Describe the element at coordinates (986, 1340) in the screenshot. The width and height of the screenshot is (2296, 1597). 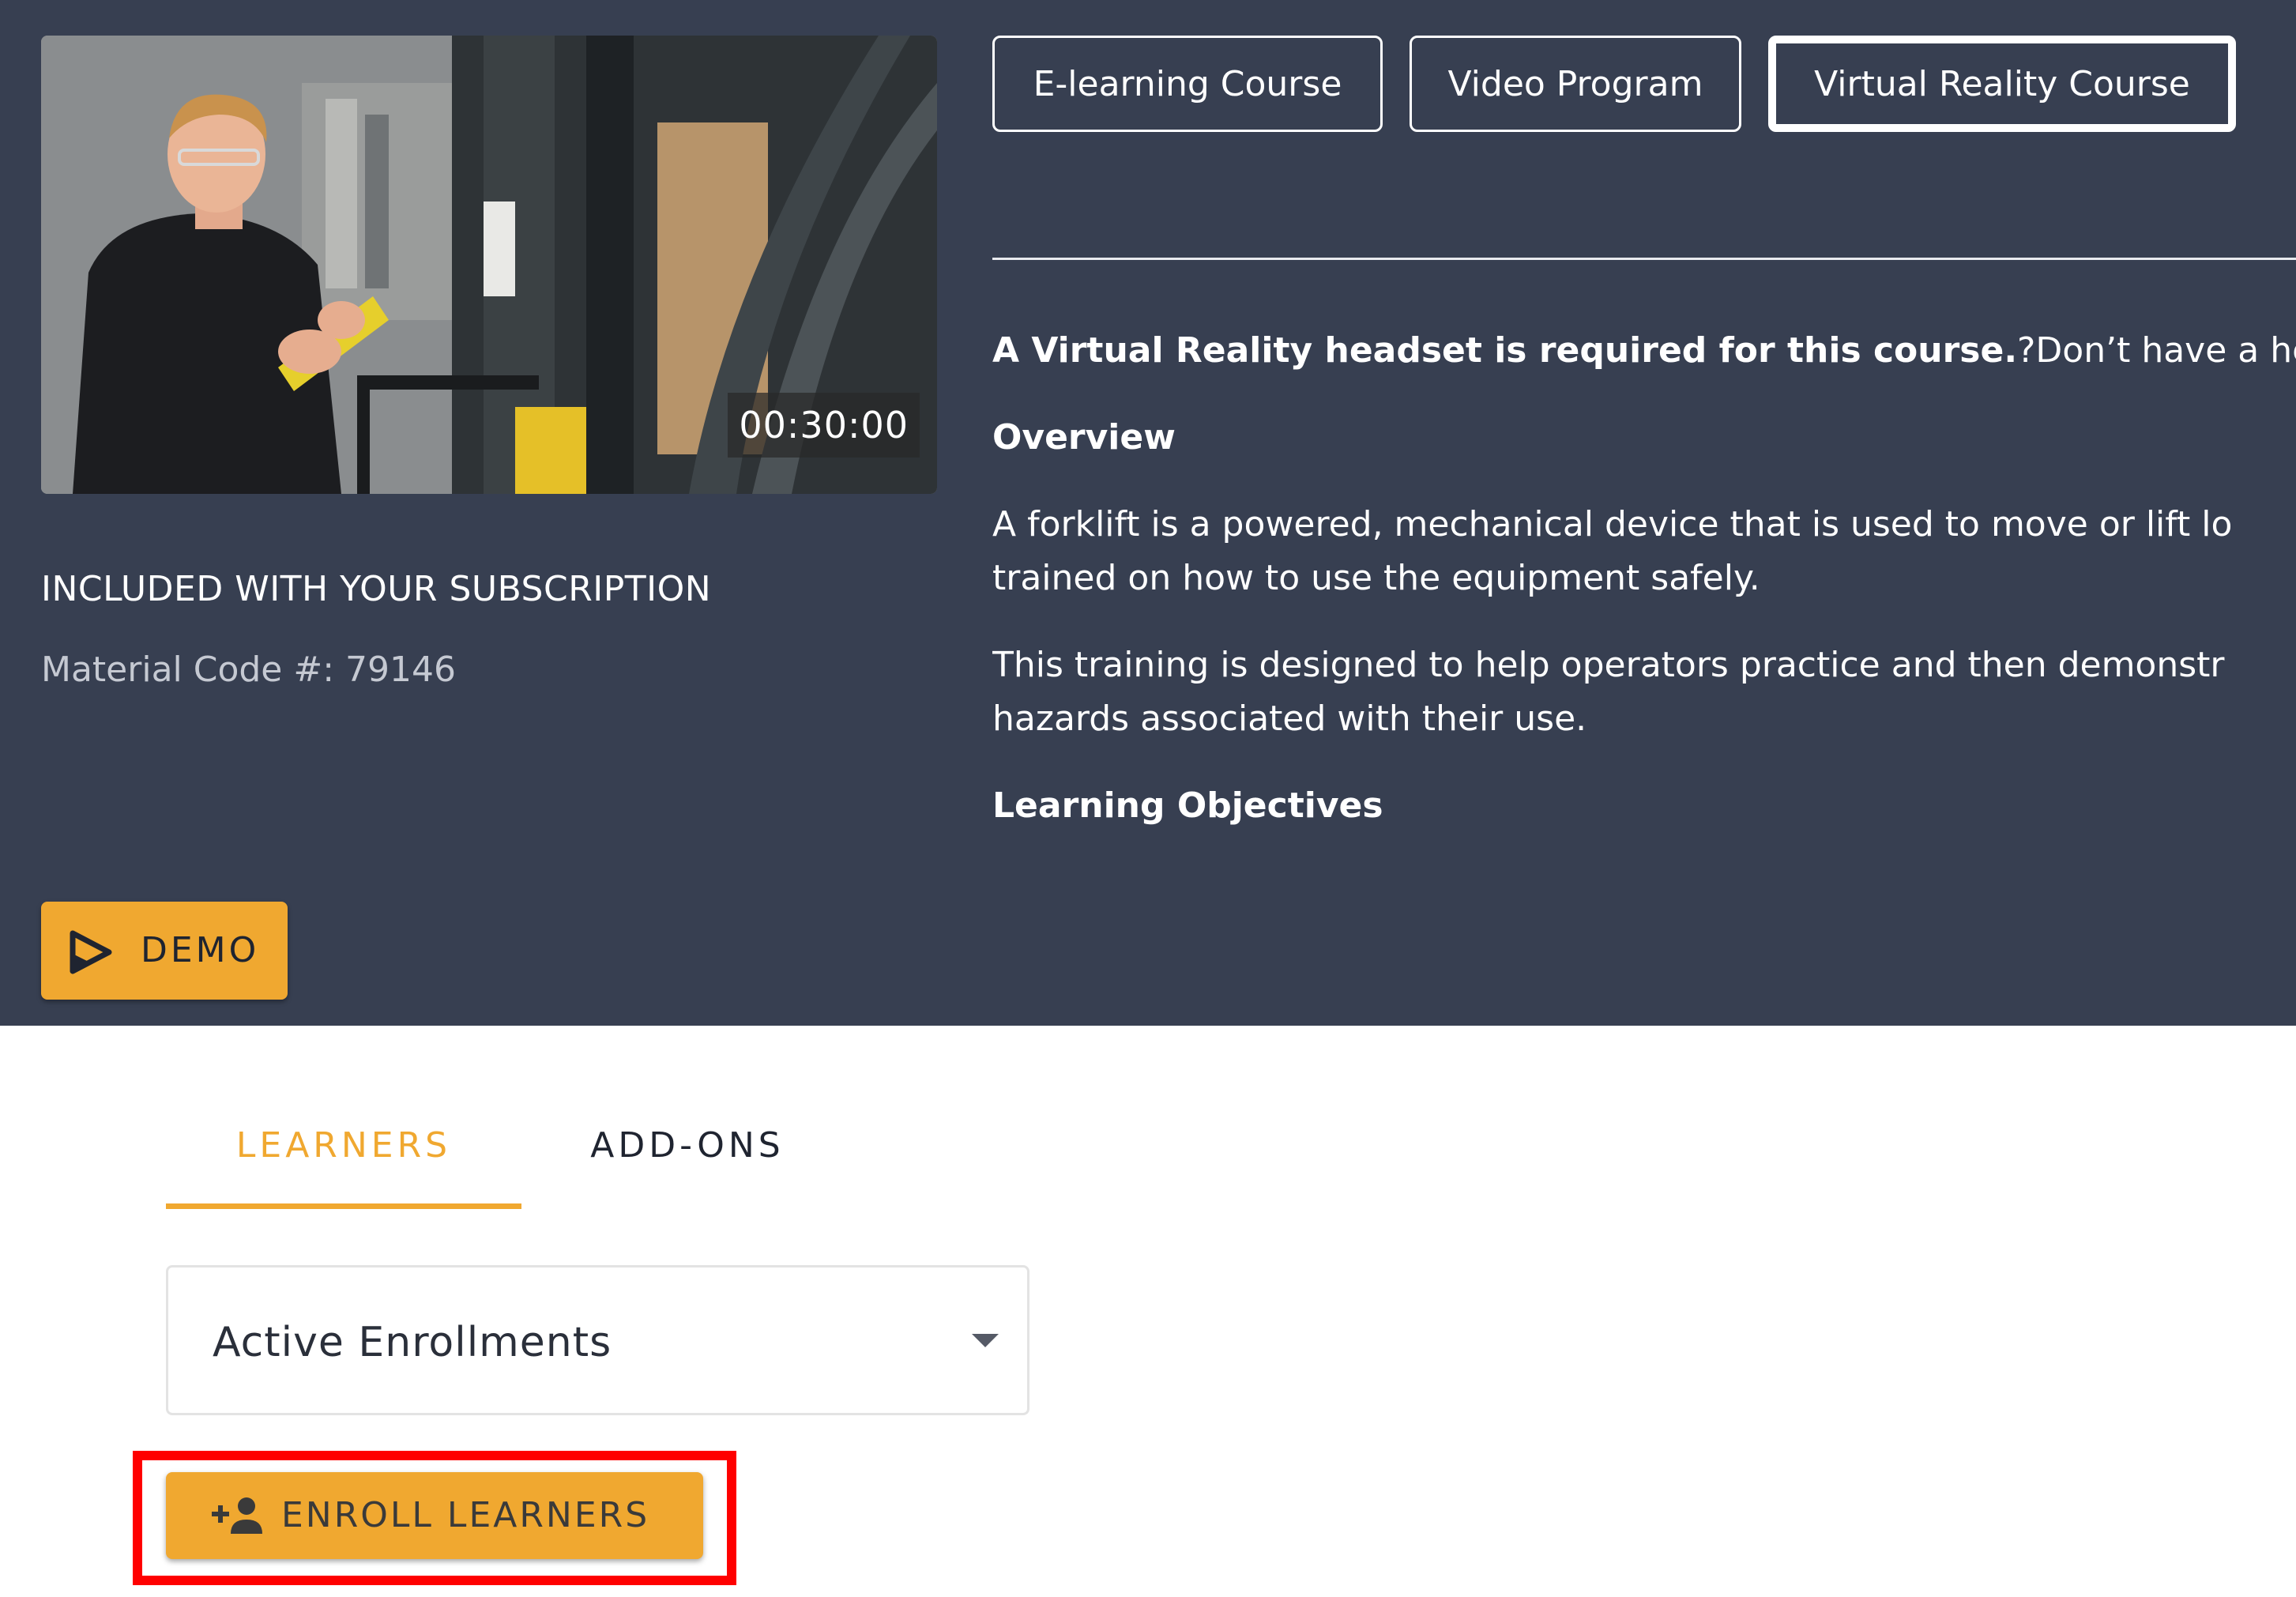
I see `chevron-down-icon` at that location.